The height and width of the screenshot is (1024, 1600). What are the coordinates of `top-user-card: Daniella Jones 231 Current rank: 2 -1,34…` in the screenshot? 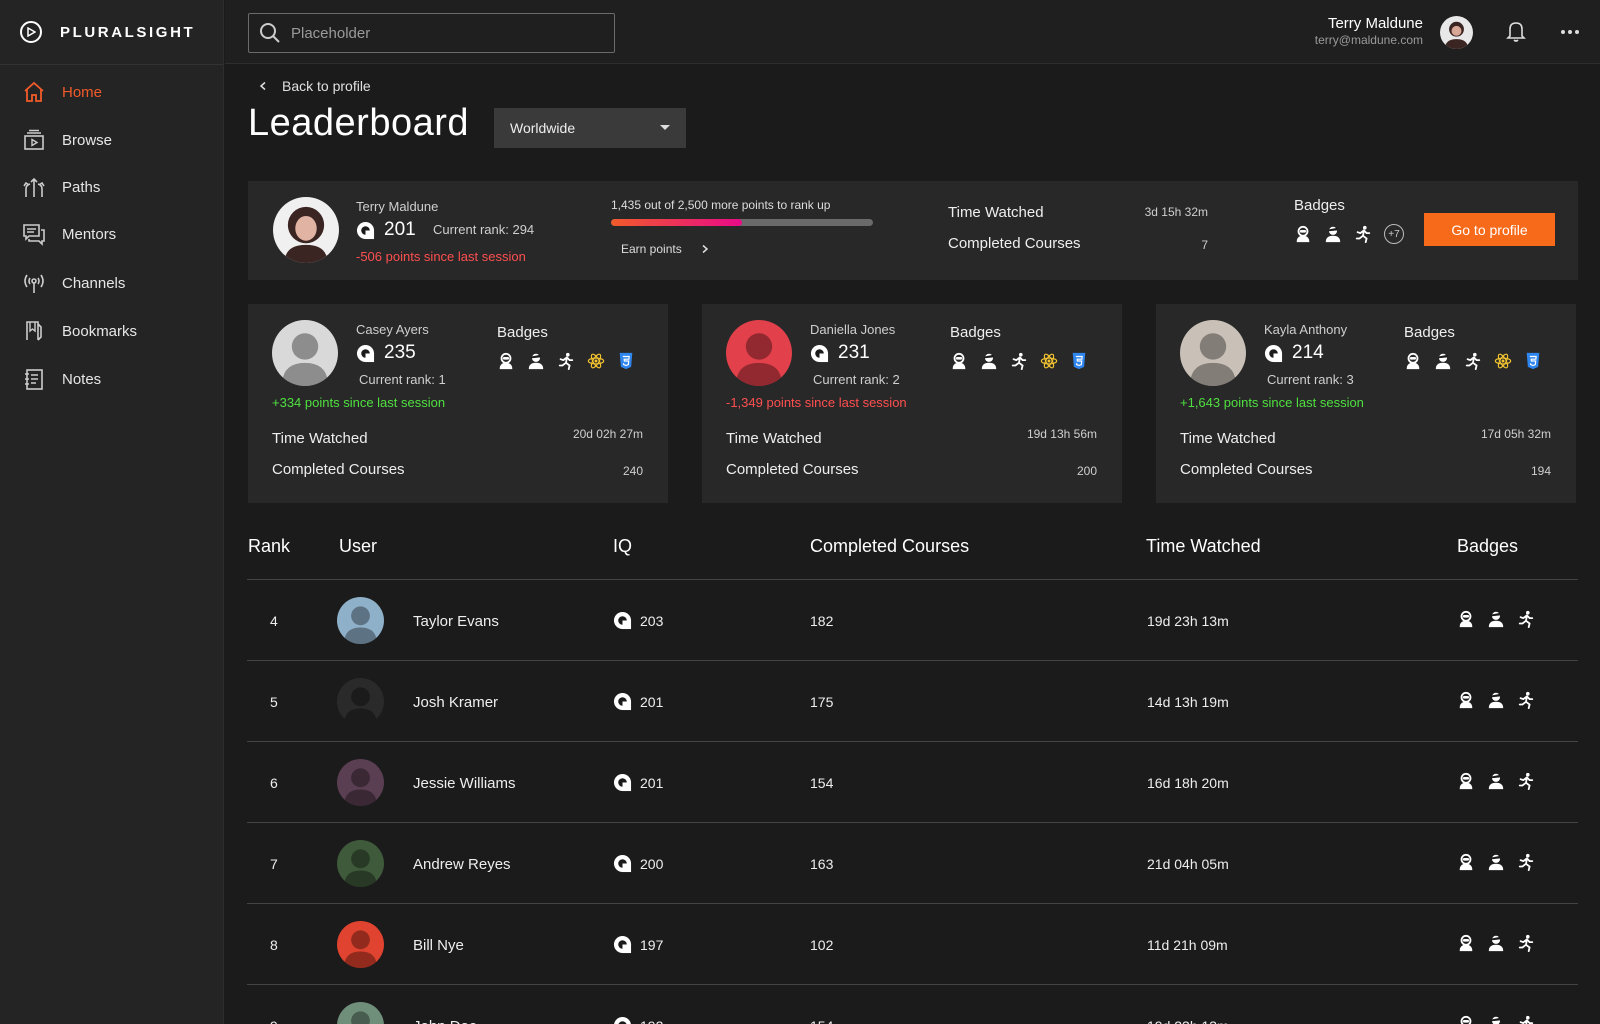 It's located at (912, 403).